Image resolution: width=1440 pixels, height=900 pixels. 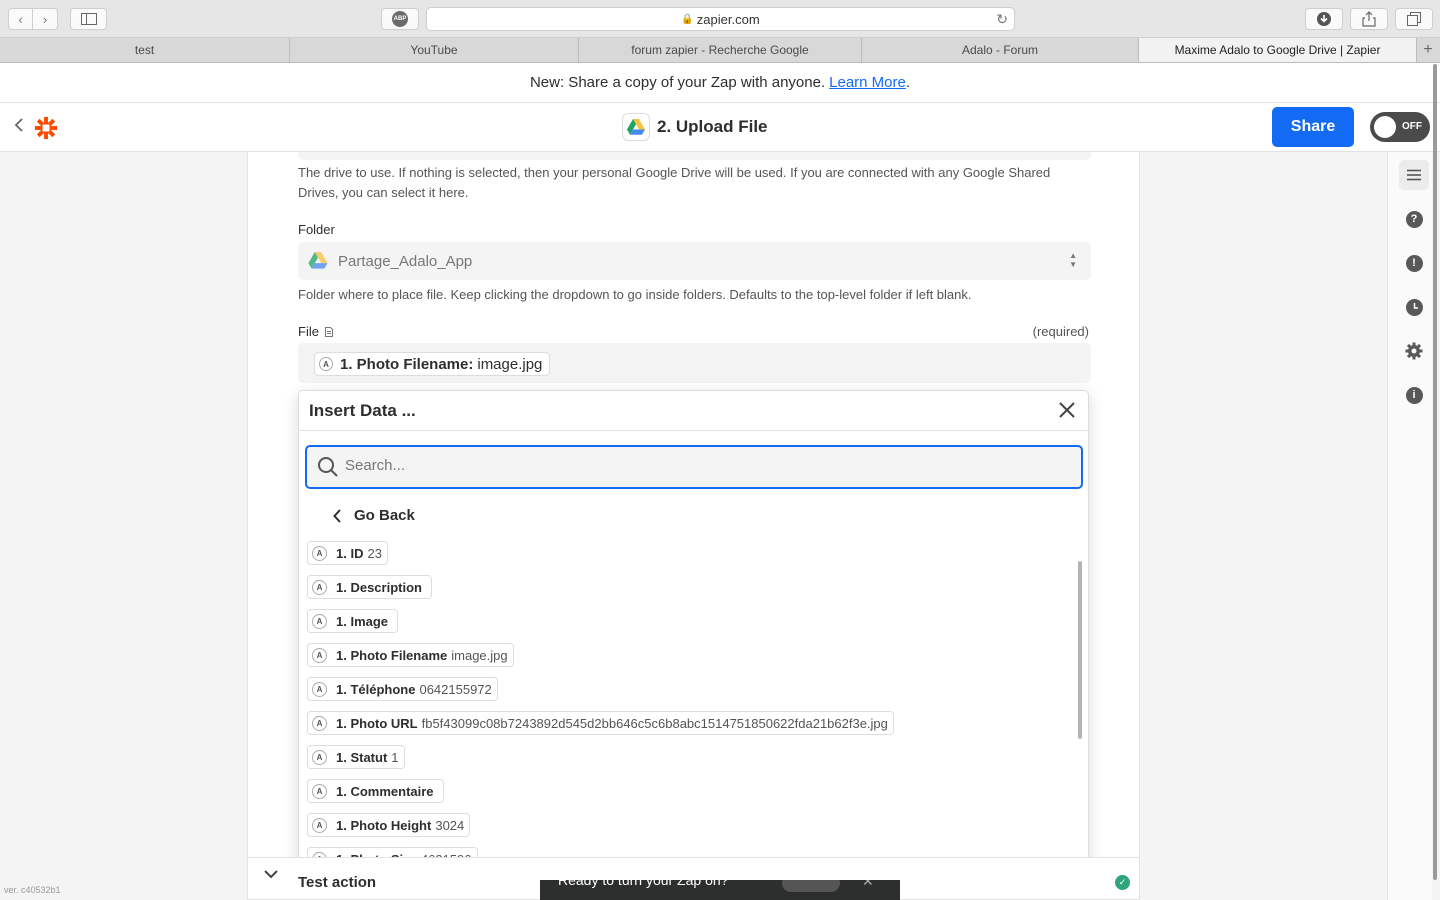 I want to click on item-label: 1. ID, so click(x=350, y=553).